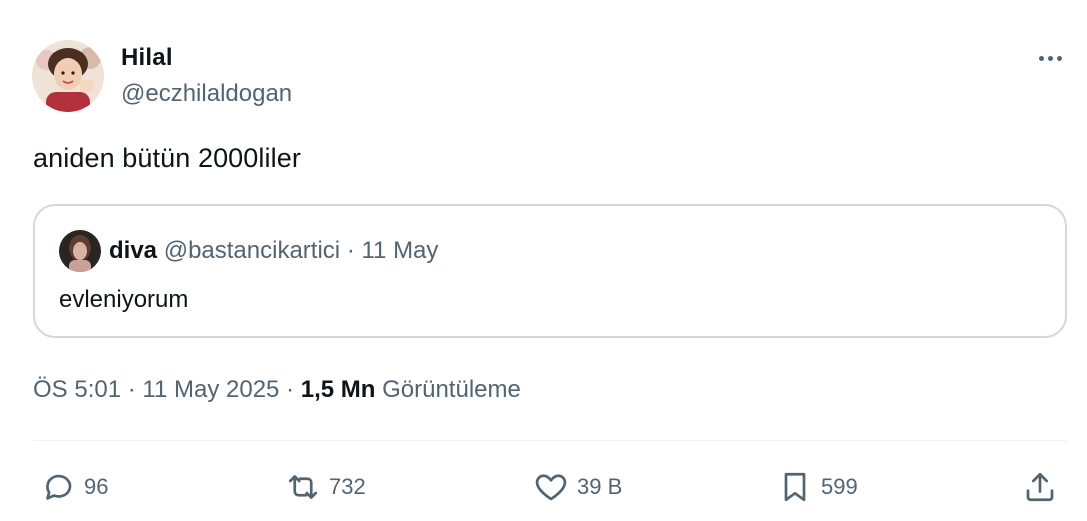 The height and width of the screenshot is (521, 1087). I want to click on like-count: 39 B, so click(600, 486).